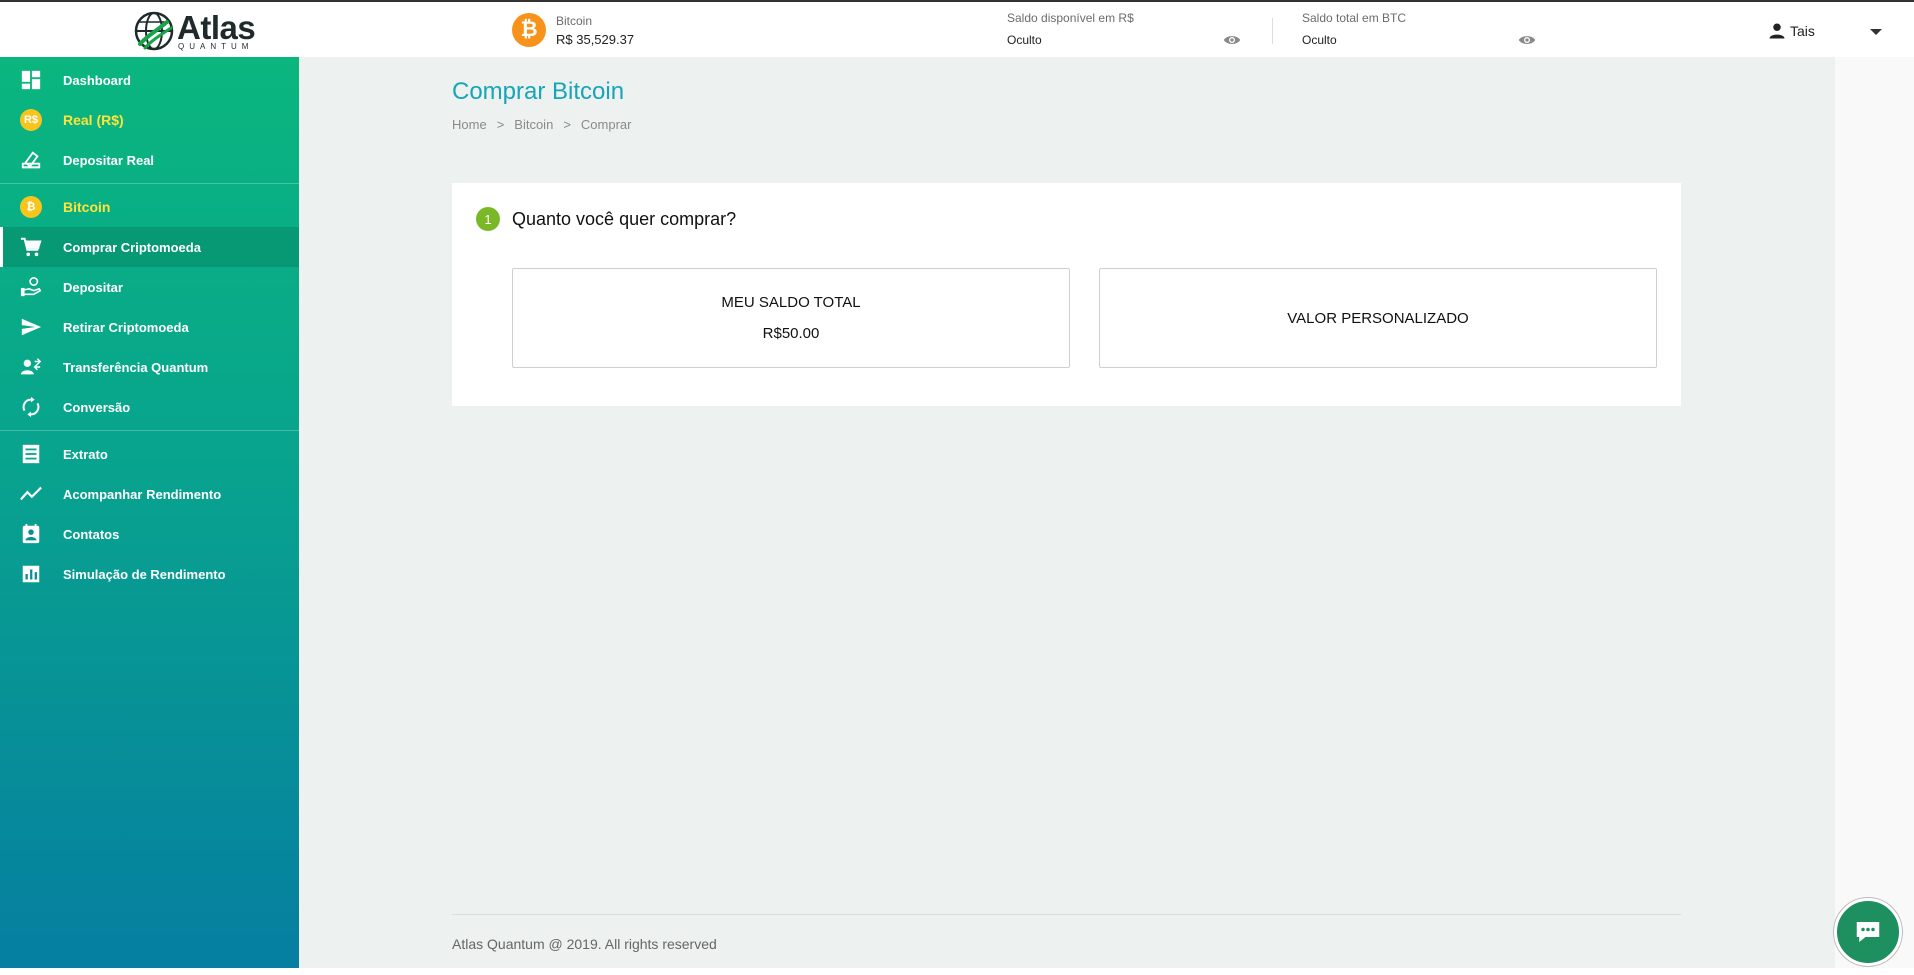 This screenshot has height=975, width=1914. I want to click on option-custom-value-button: VALOR PERSONALIZADO, so click(1378, 318).